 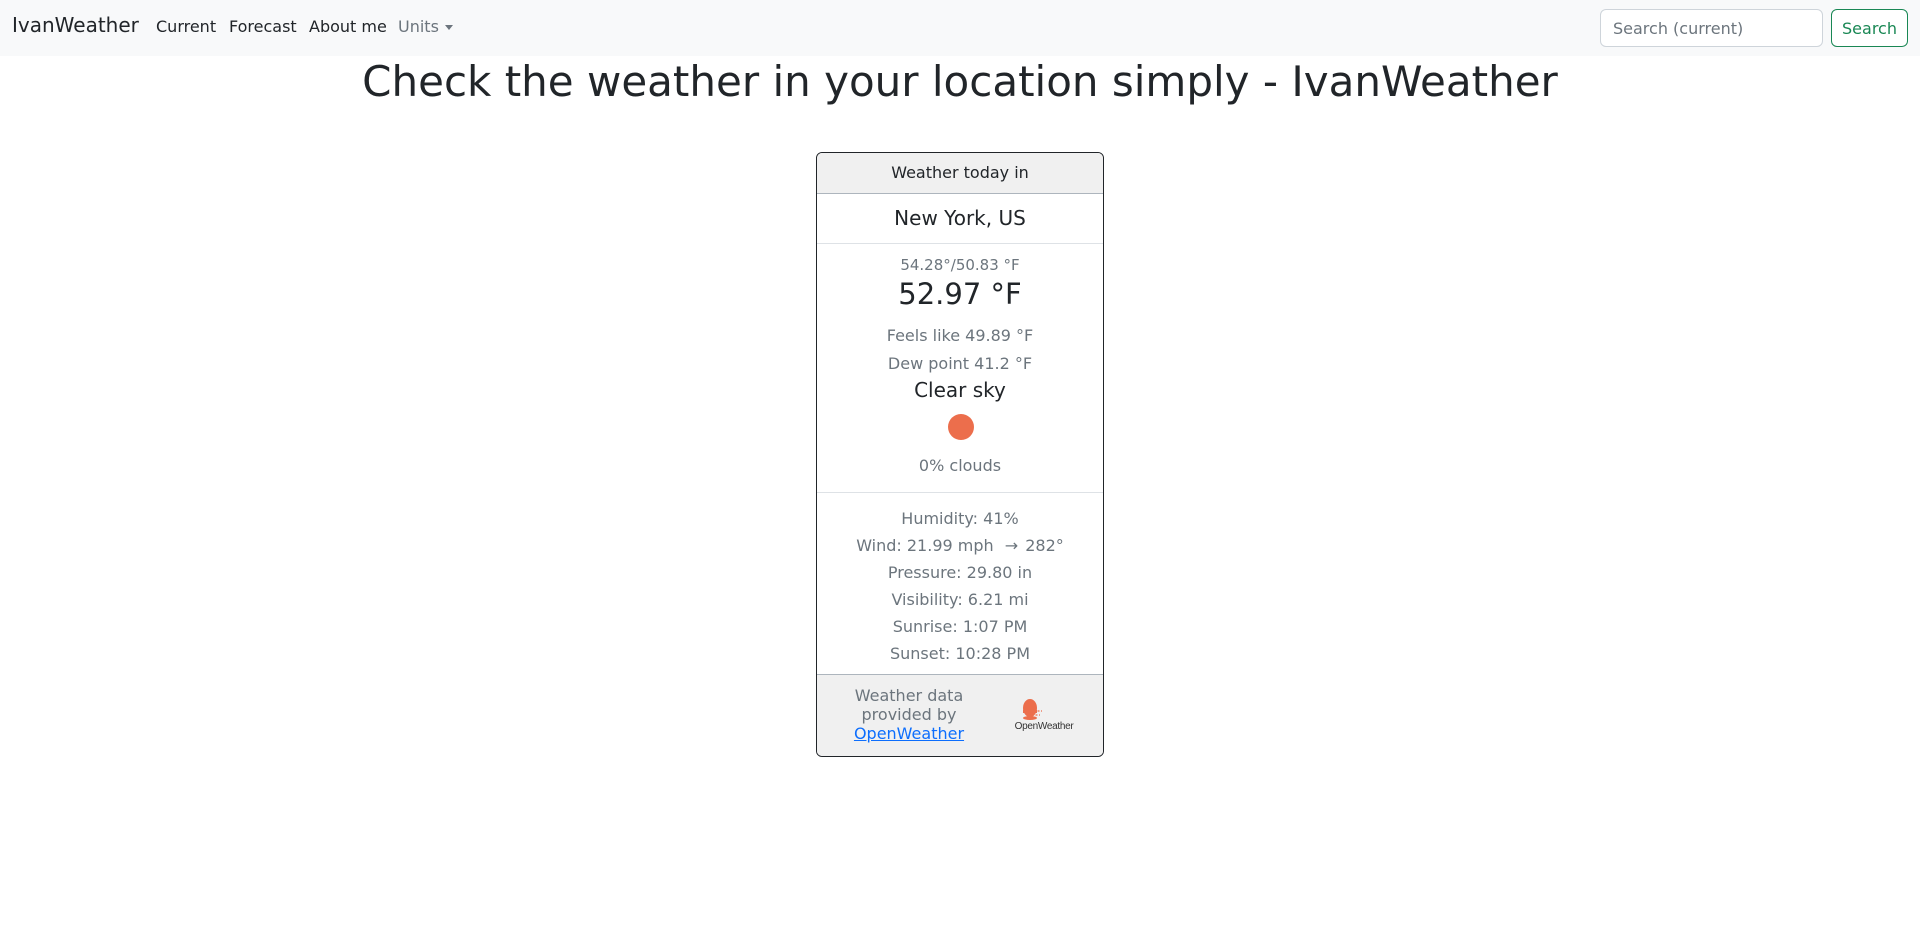 I want to click on units-dropdown: Units, so click(x=425, y=26).